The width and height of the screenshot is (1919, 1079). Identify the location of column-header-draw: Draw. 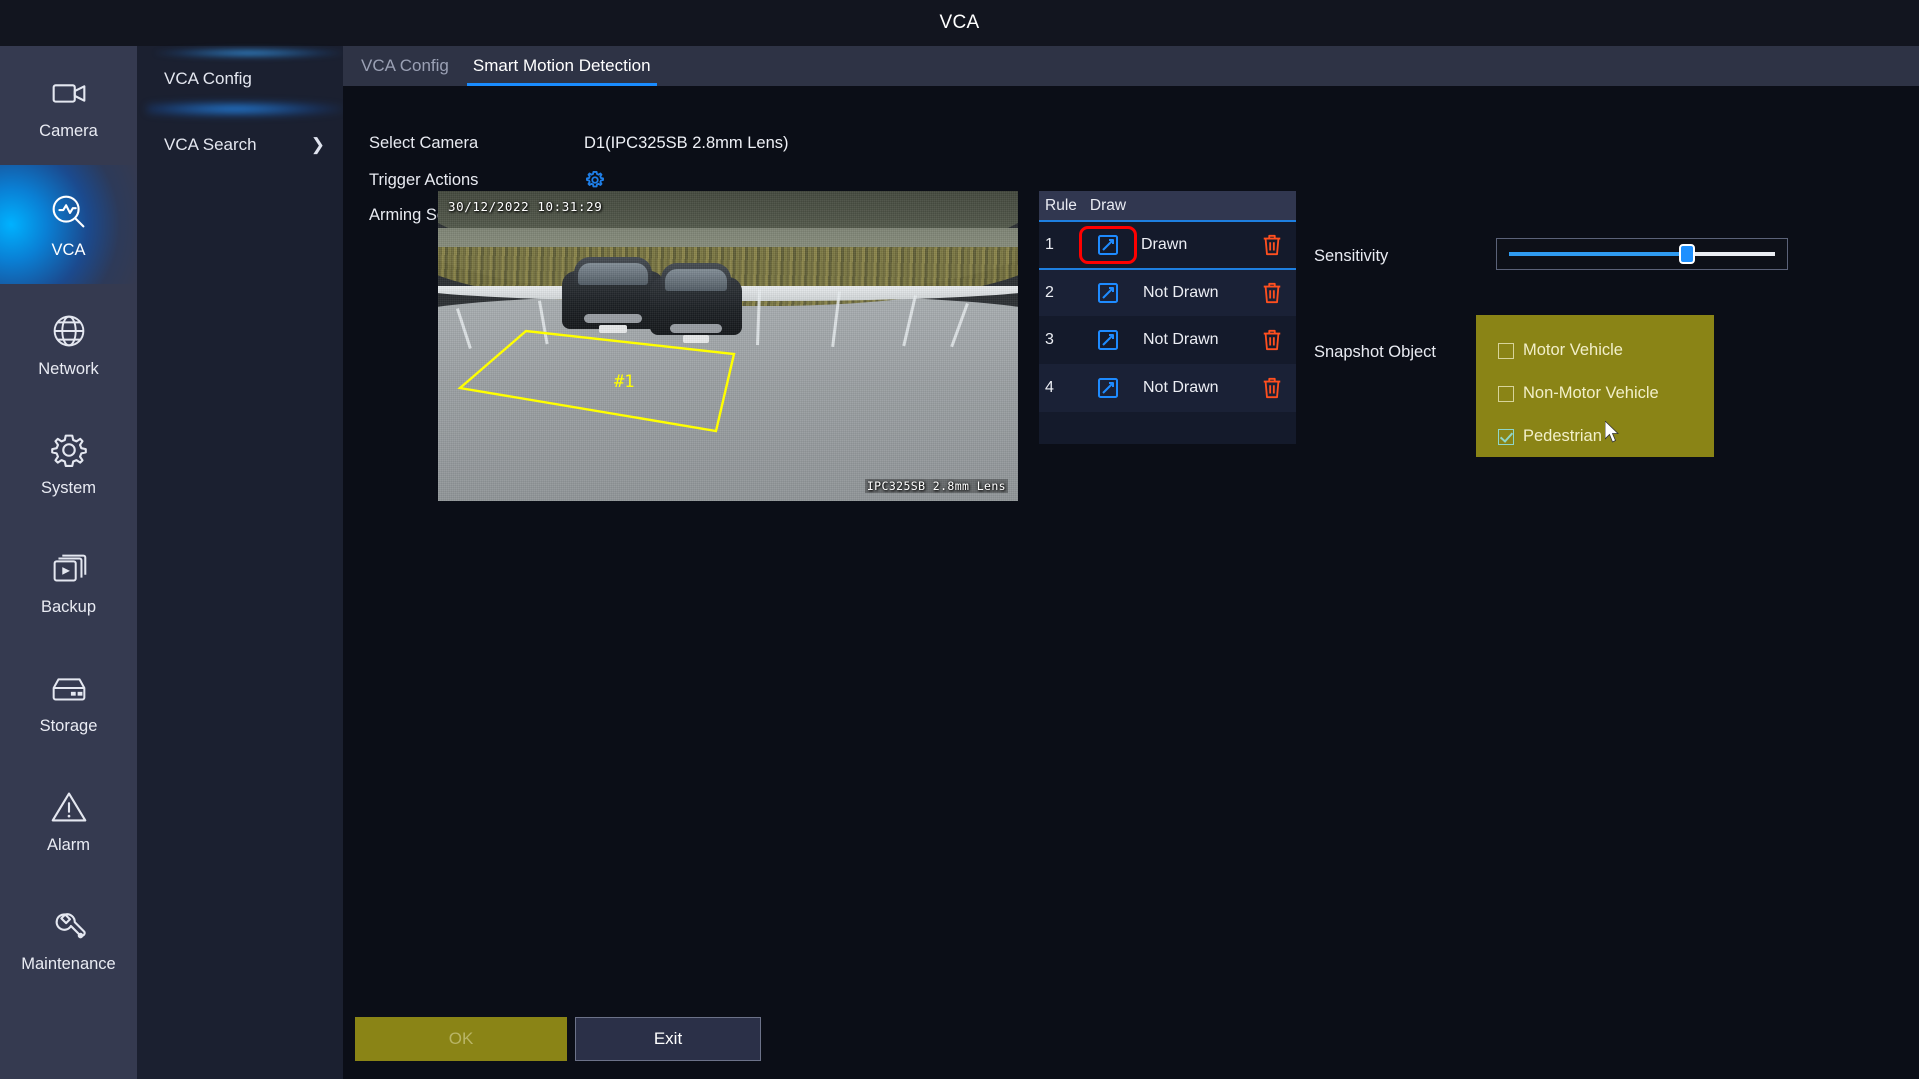
(1108, 205).